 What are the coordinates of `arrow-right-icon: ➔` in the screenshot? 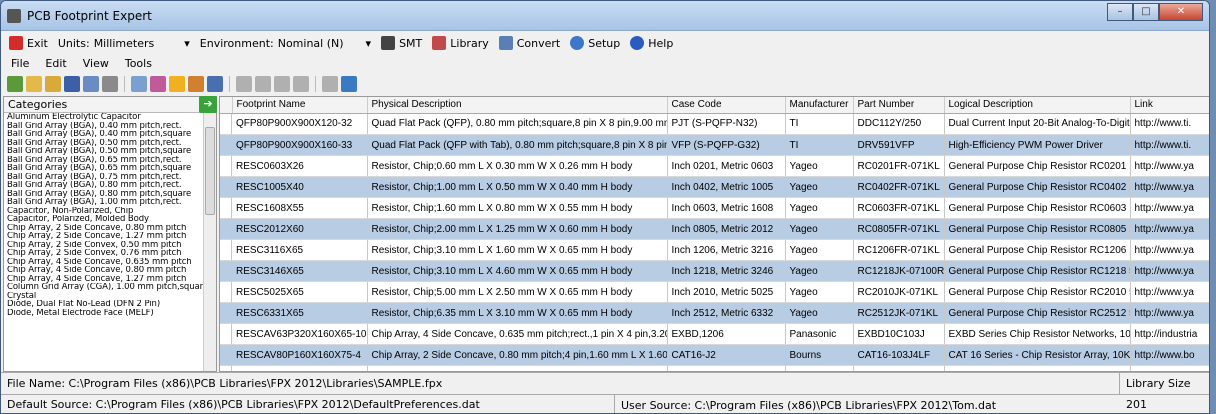 It's located at (208, 104).